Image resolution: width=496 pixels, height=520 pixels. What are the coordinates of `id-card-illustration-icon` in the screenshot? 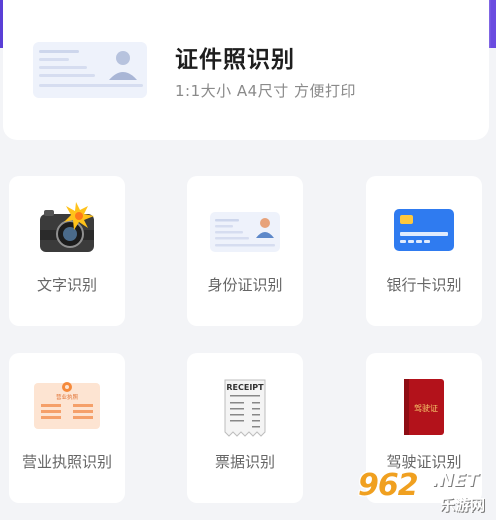 It's located at (90, 70).